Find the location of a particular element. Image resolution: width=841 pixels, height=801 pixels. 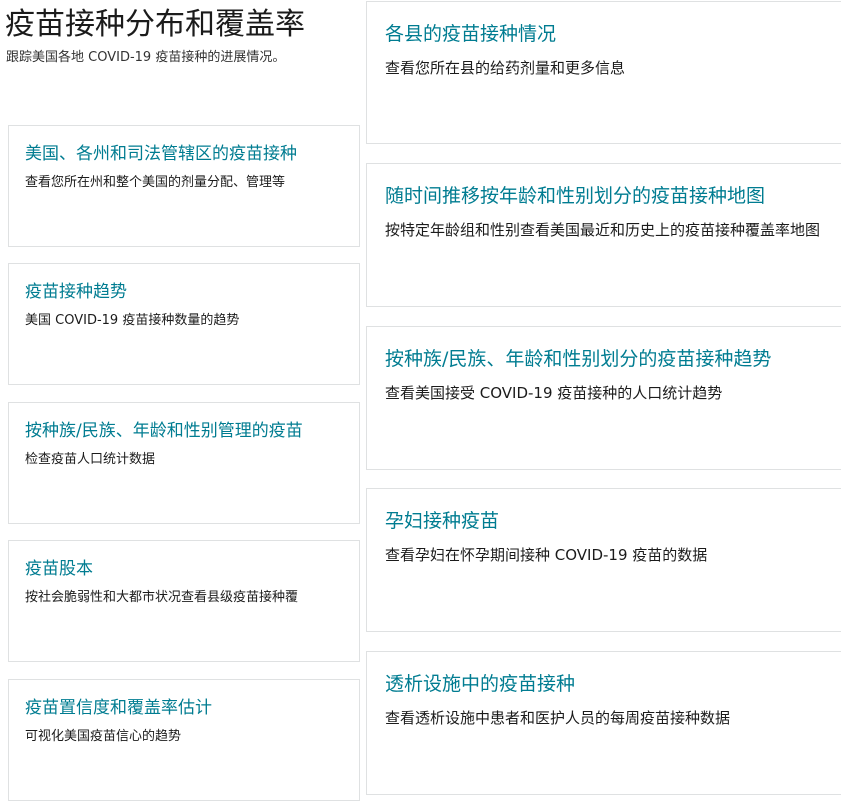

card-demographics-administered: 按种族/民族、年龄和性别管理的疫苗 检查疫苗人口统计数据 is located at coordinates (184, 463).